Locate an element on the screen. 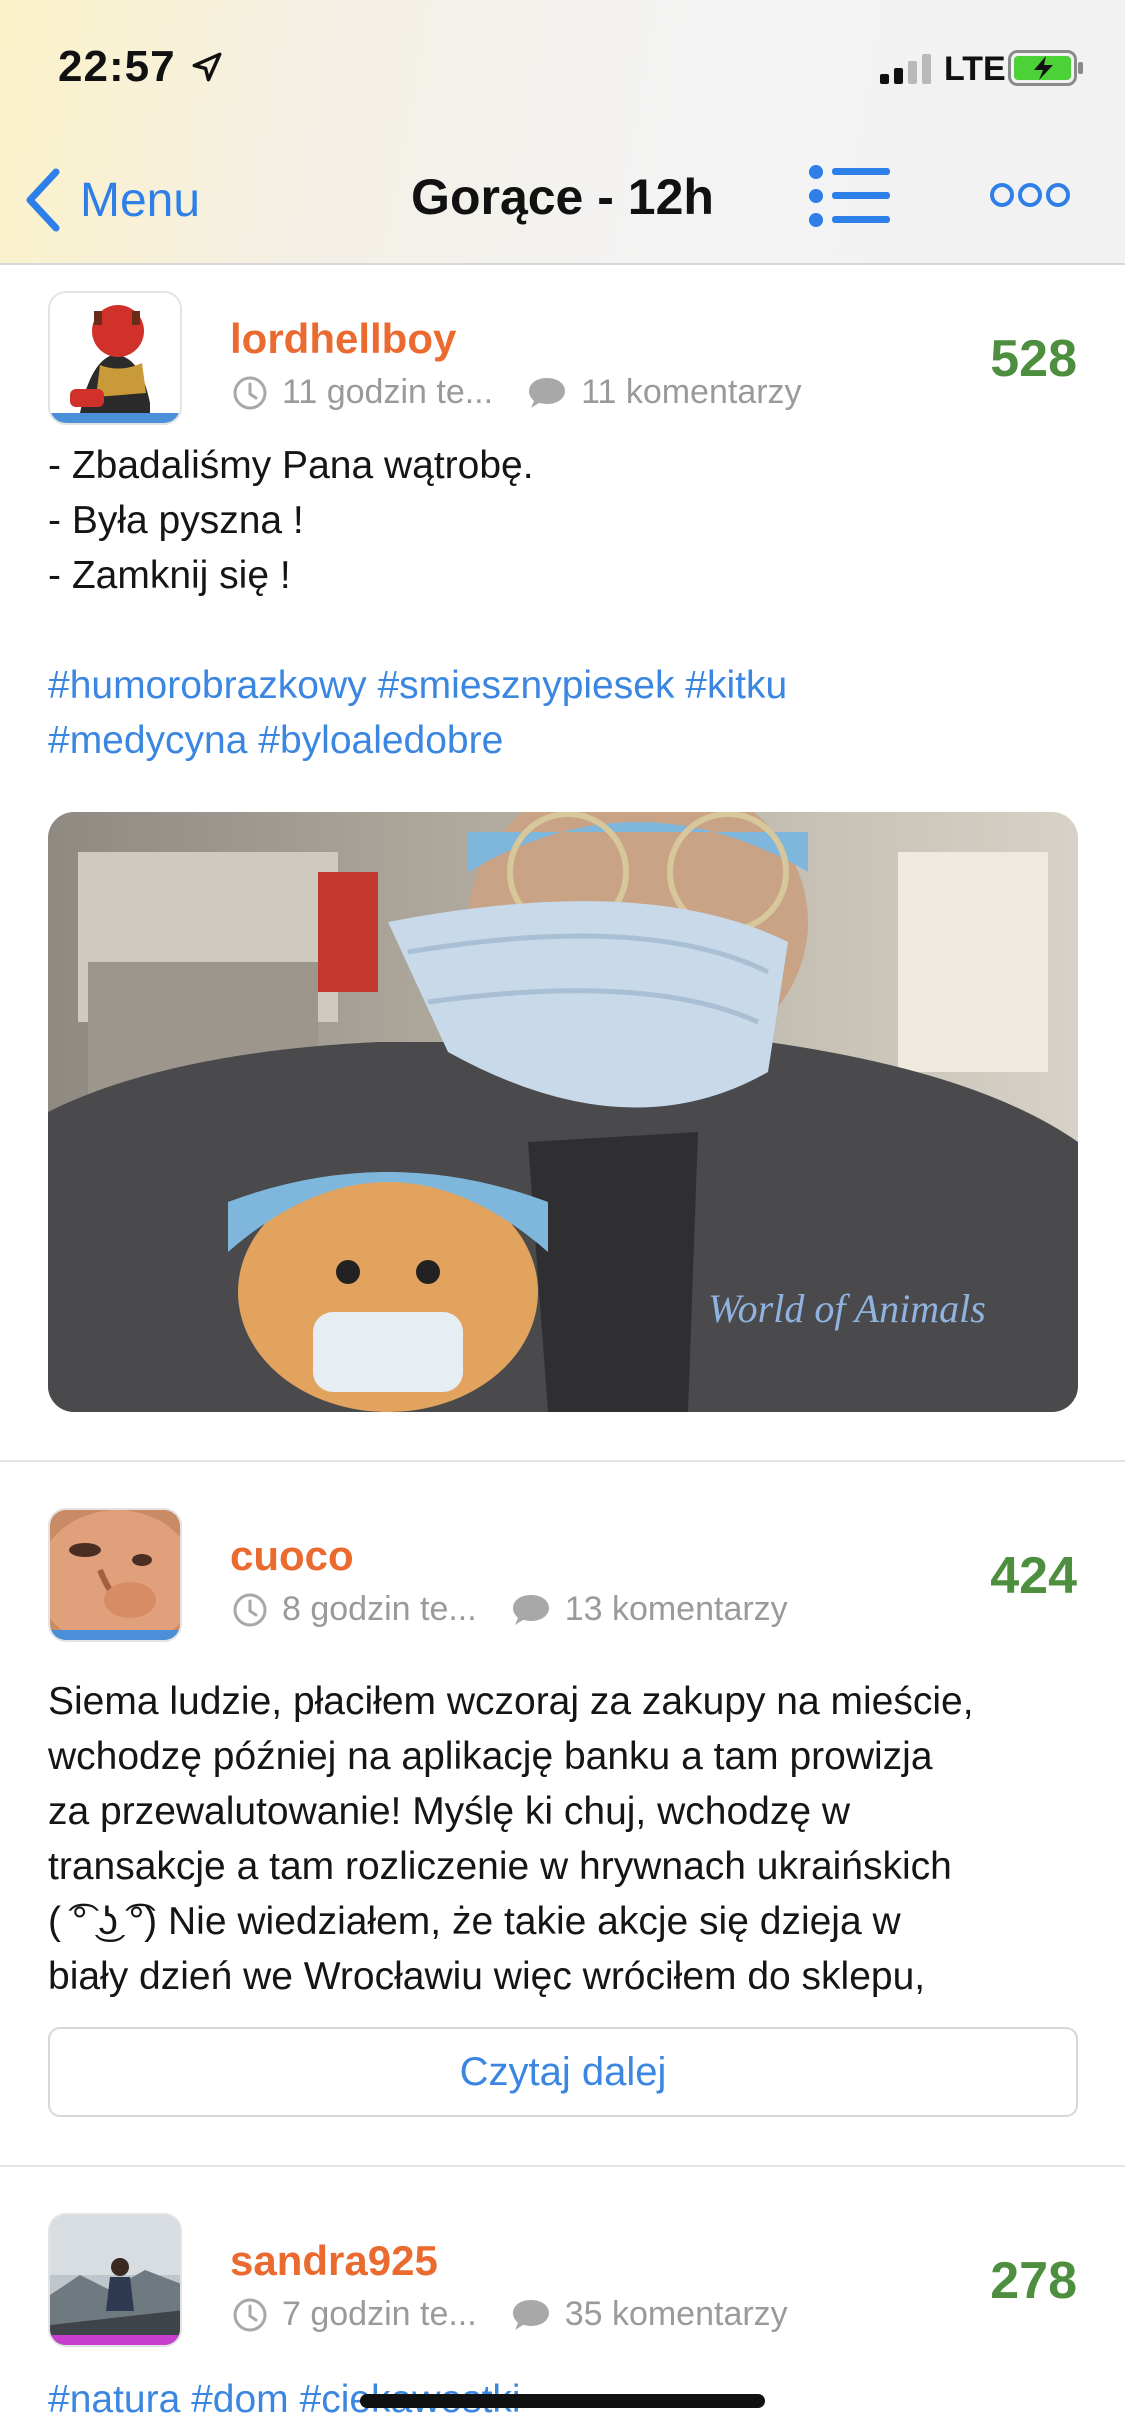  comment-count: 13 komentarzy is located at coordinates (676, 1609).